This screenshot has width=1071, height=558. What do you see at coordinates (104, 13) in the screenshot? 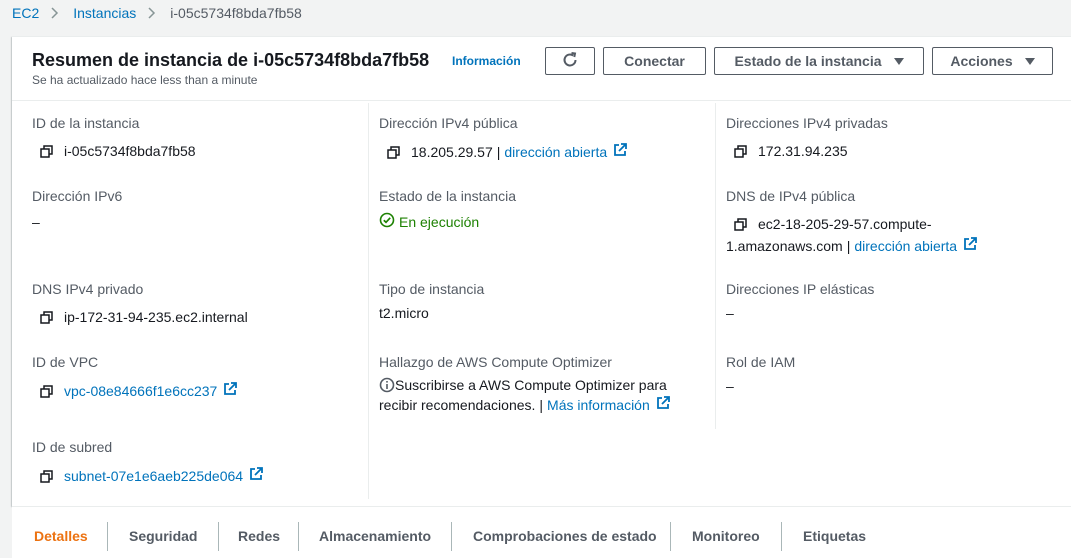
I see `breadcrumb-instances-link: Instancias` at bounding box center [104, 13].